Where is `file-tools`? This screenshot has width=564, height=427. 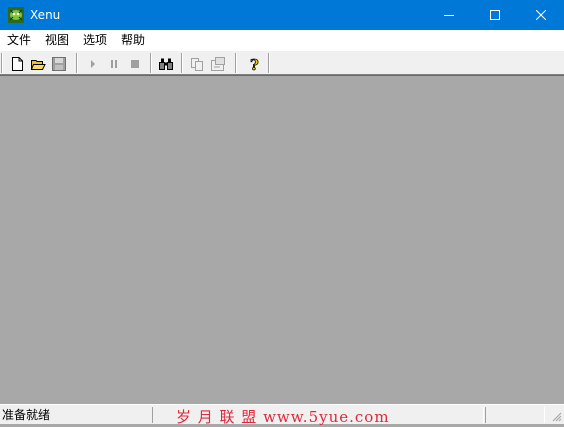
file-tools is located at coordinates (37, 63).